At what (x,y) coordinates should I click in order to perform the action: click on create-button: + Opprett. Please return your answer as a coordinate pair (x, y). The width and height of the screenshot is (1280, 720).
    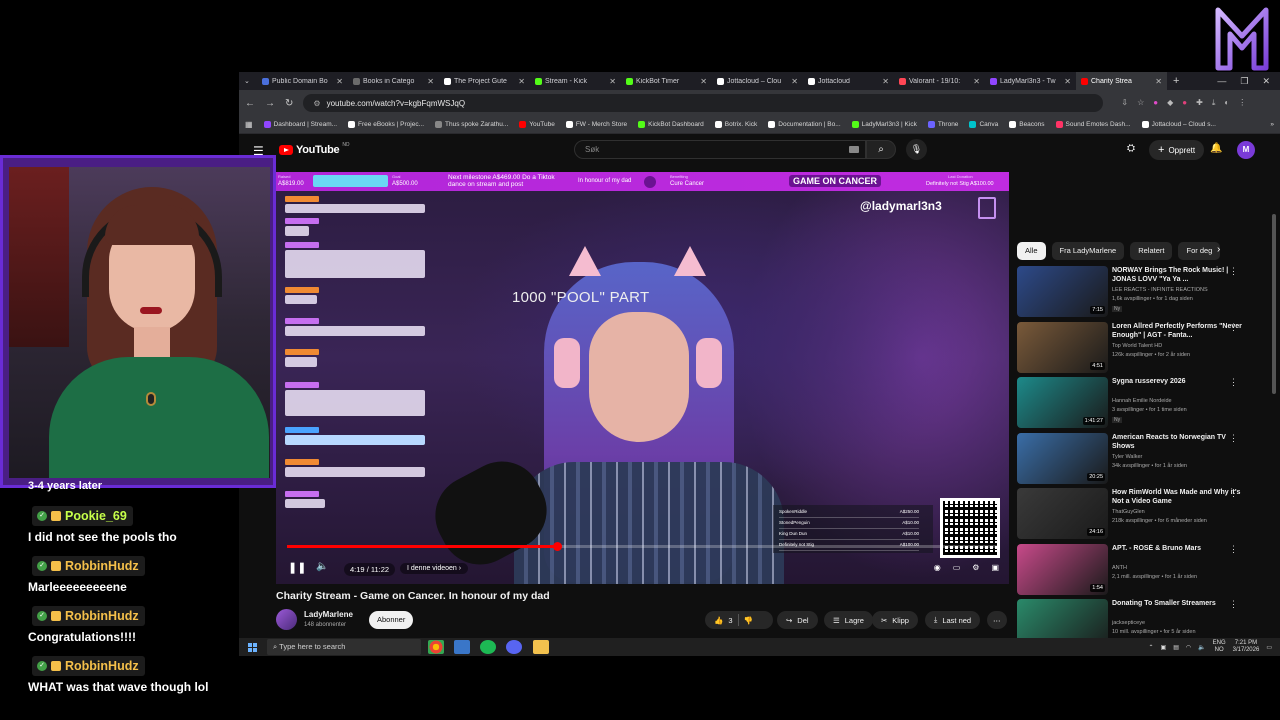
    Looking at the image, I should click on (1177, 150).